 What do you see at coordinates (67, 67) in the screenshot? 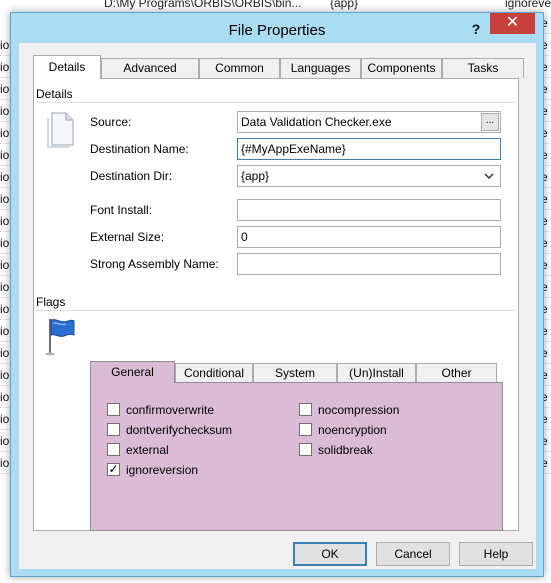
I see `tab-details: Details` at bounding box center [67, 67].